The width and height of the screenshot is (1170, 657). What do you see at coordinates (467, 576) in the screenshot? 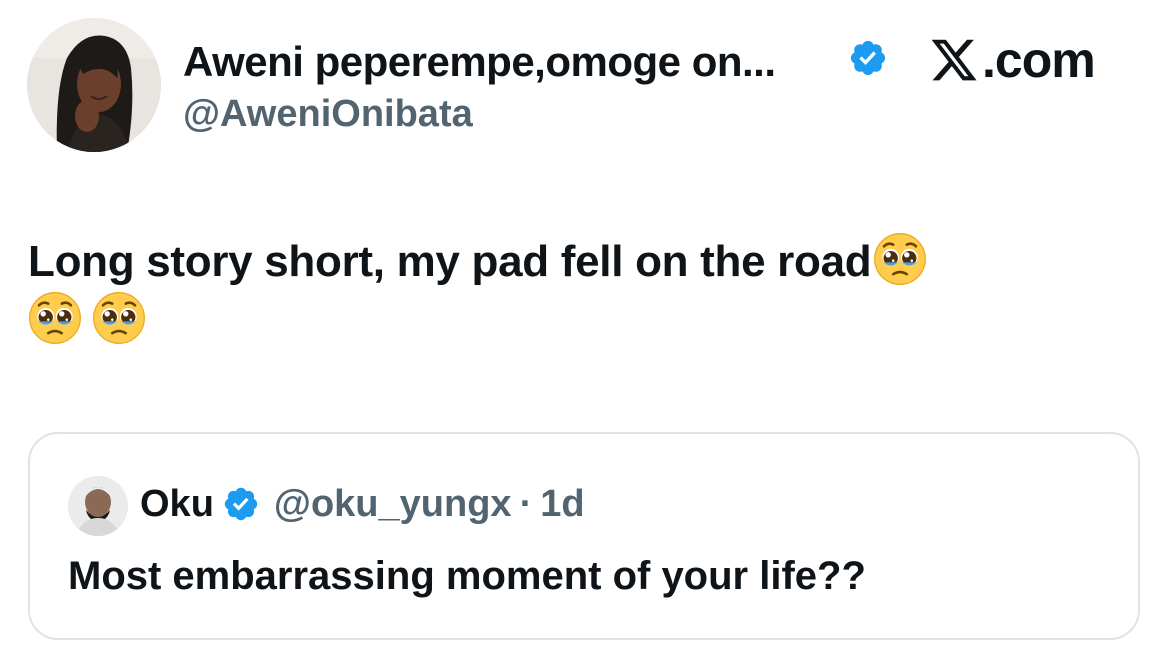
I see `quoted-post-text: Most embarrassing moment of your life??` at bounding box center [467, 576].